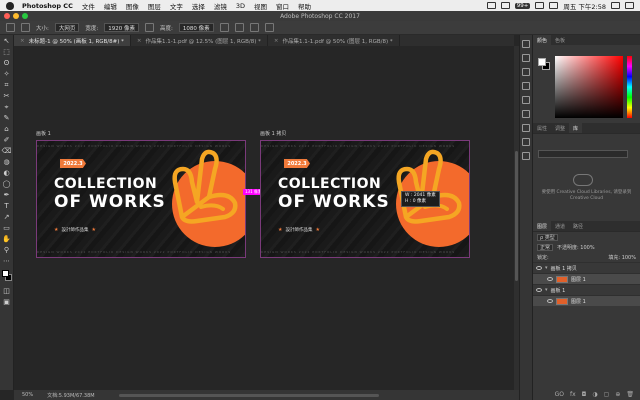 This screenshot has width=640, height=400. Describe the element at coordinates (554, 5) in the screenshot. I see `battery-icon` at that location.